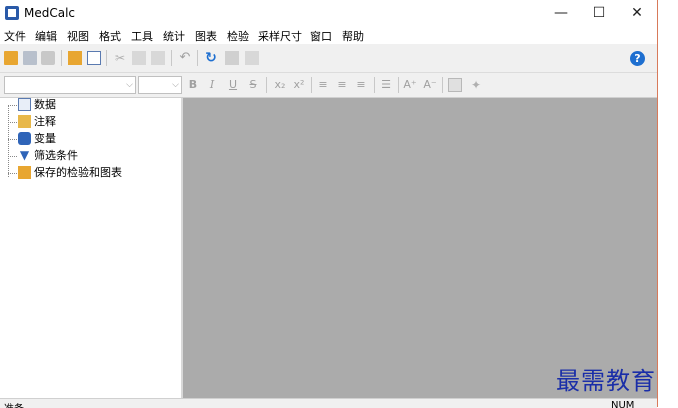 The image size is (678, 408). I want to click on bold-button: B, so click(193, 85).